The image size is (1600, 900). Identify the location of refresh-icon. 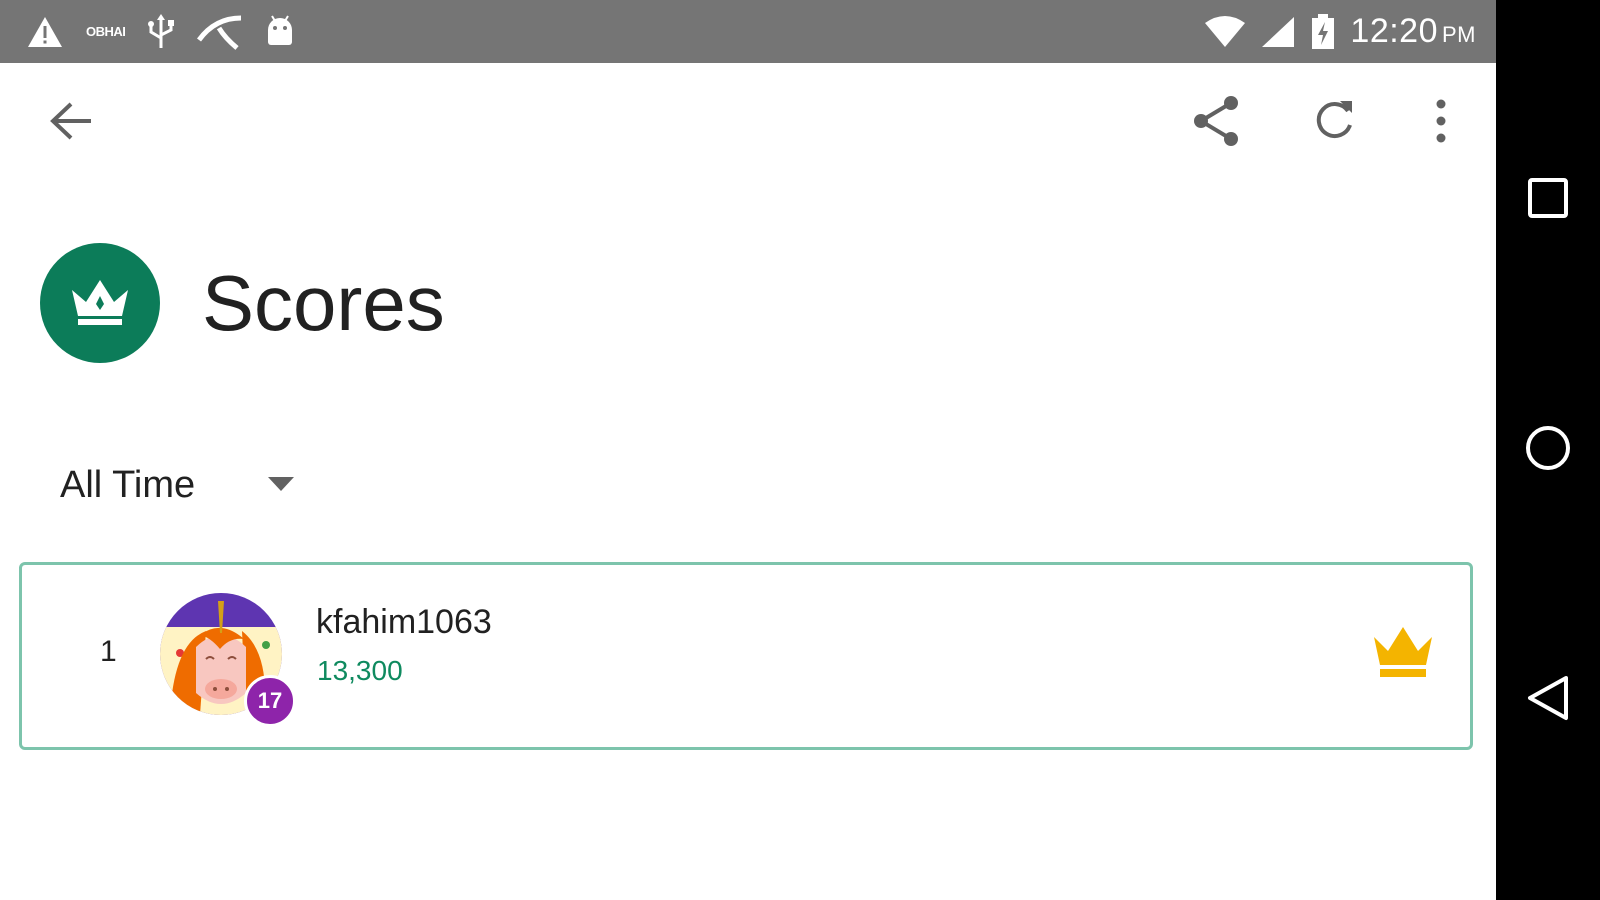
(1334, 123).